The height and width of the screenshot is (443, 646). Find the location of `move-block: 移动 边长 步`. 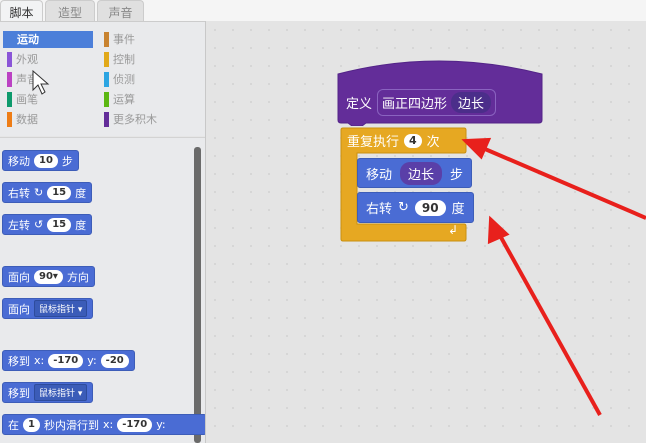

move-block: 移动 边长 步 is located at coordinates (415, 173).